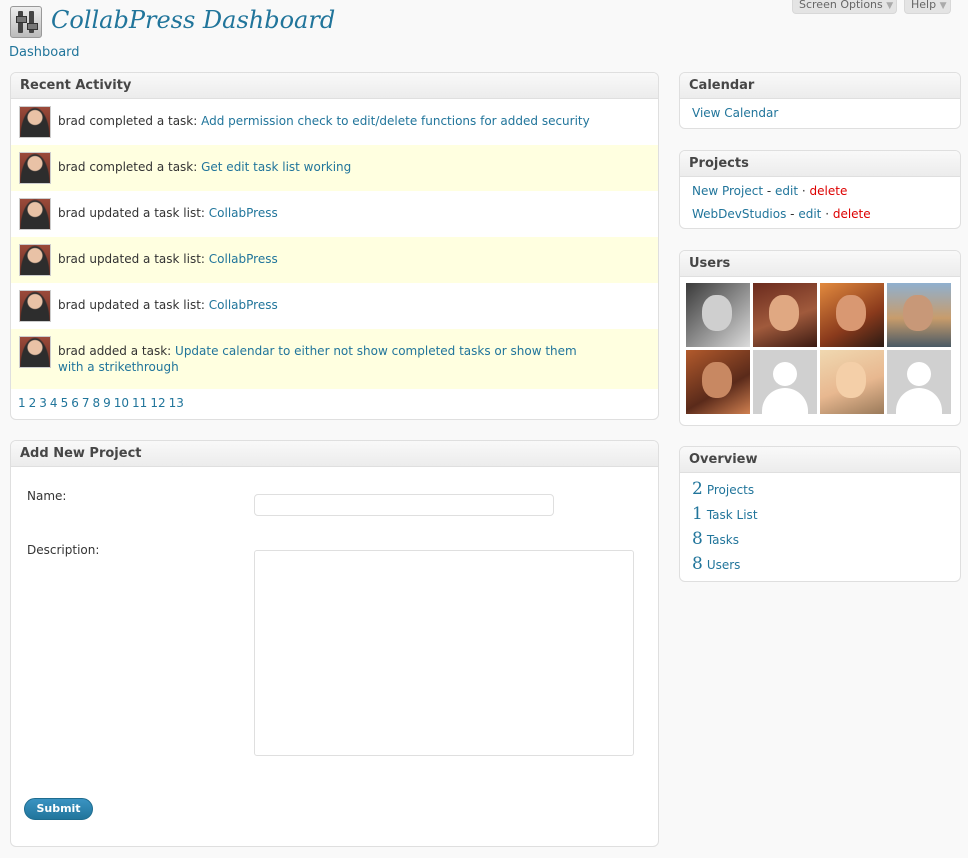 Image resolution: width=968 pixels, height=858 pixels. What do you see at coordinates (820, 164) in the screenshot?
I see `panel-title: Projects` at bounding box center [820, 164].